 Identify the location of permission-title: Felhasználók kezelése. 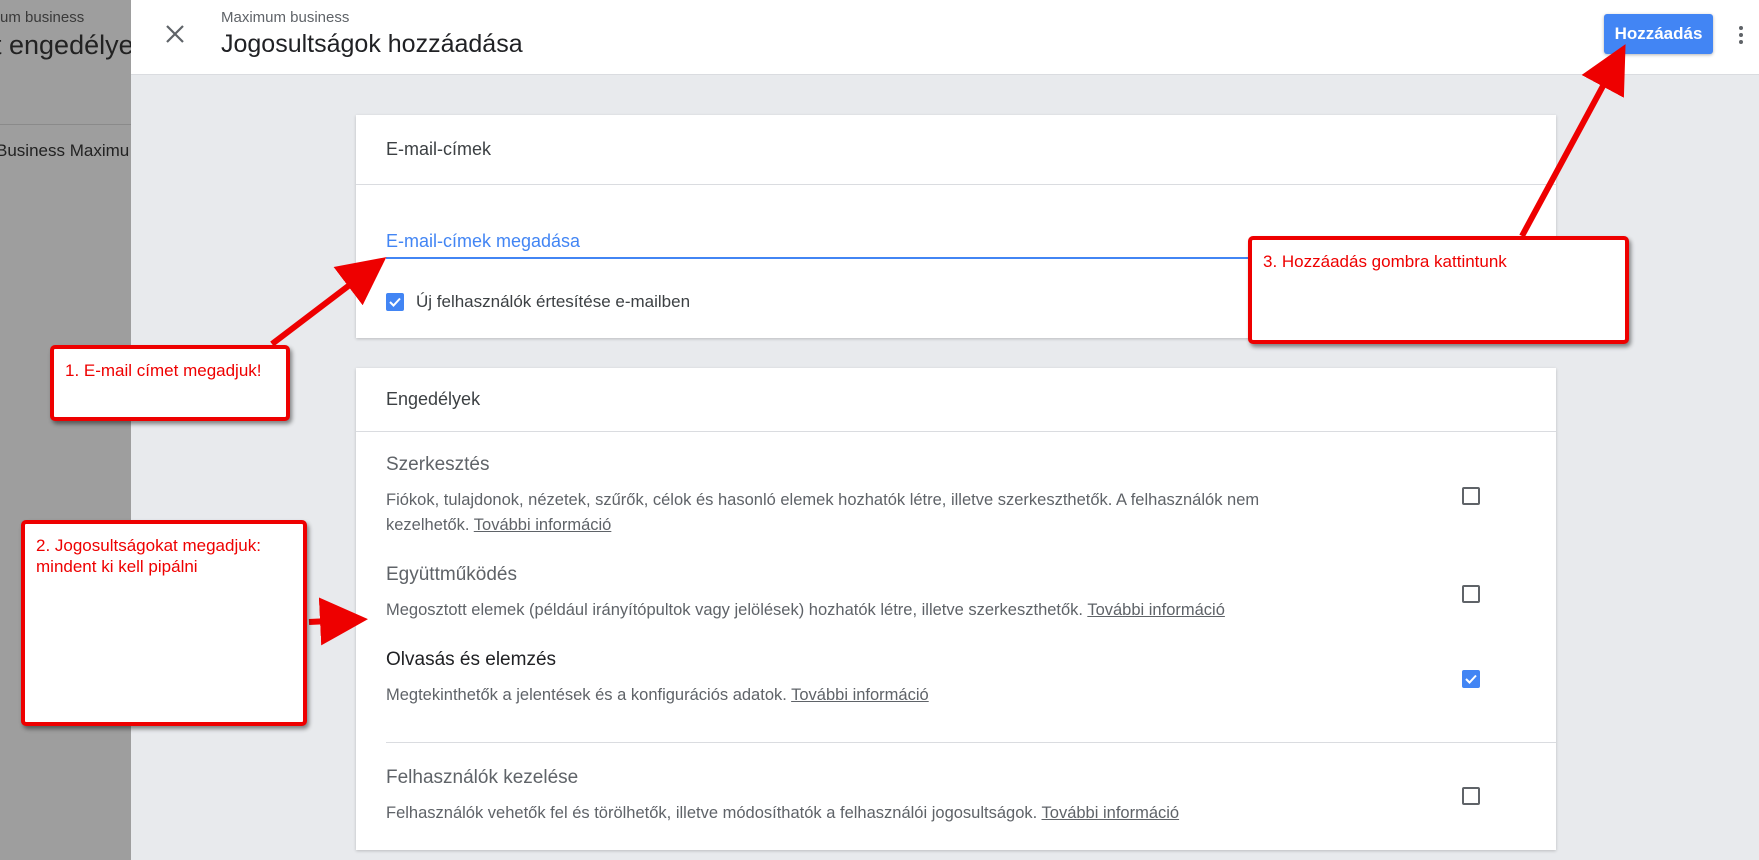
(482, 777).